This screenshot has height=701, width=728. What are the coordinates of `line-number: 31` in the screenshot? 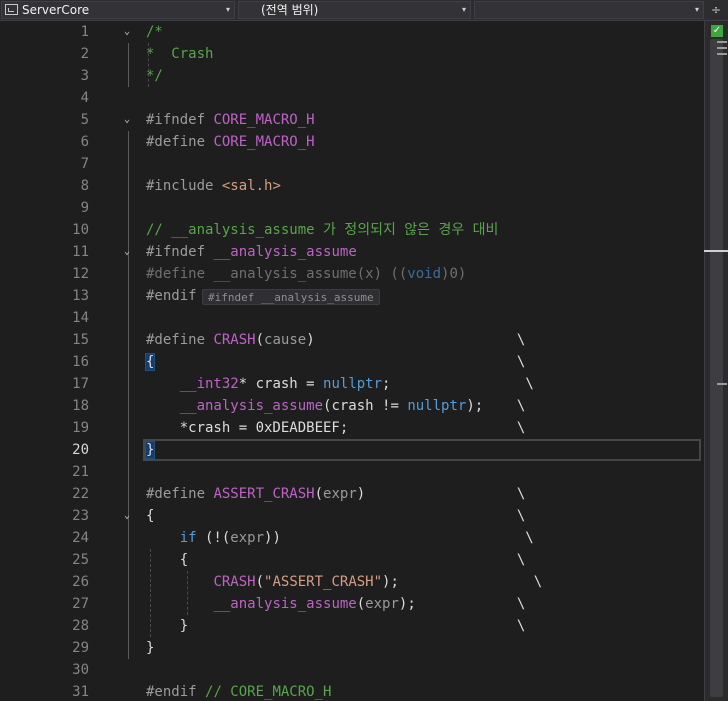 It's located at (80, 692).